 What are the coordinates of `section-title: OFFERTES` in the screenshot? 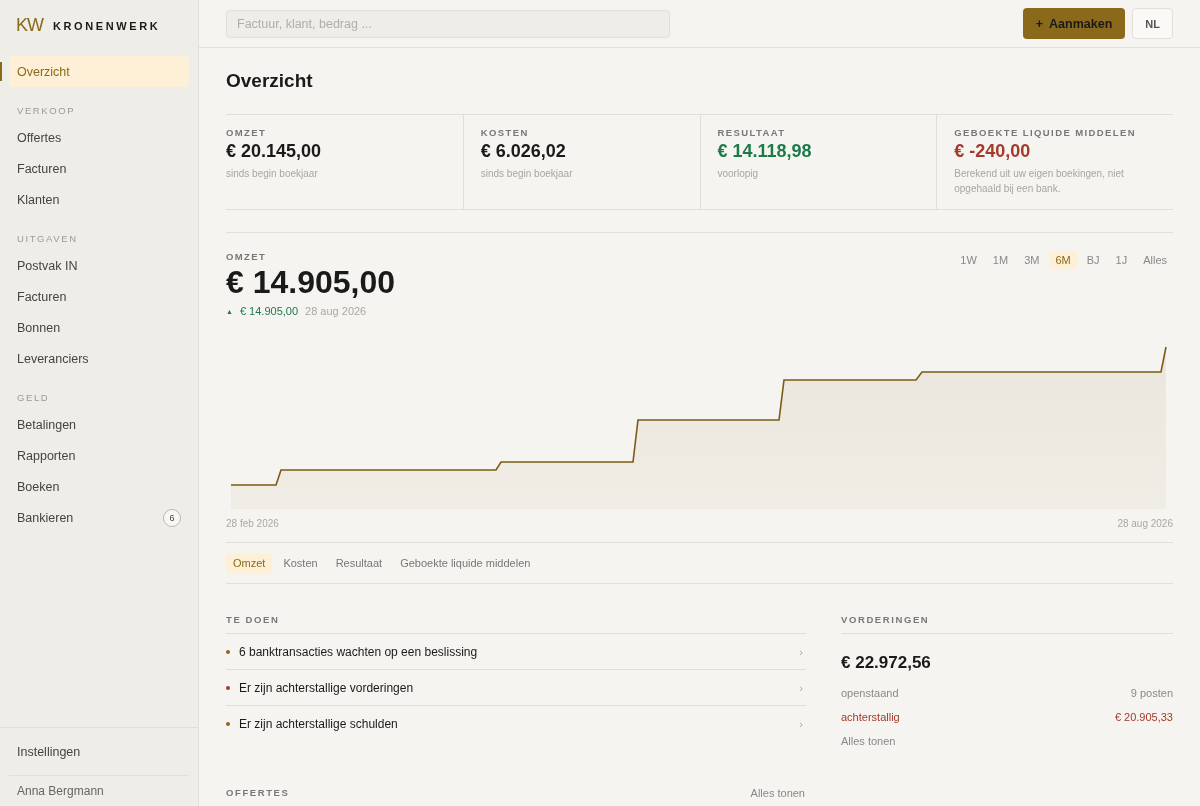 It's located at (258, 793).